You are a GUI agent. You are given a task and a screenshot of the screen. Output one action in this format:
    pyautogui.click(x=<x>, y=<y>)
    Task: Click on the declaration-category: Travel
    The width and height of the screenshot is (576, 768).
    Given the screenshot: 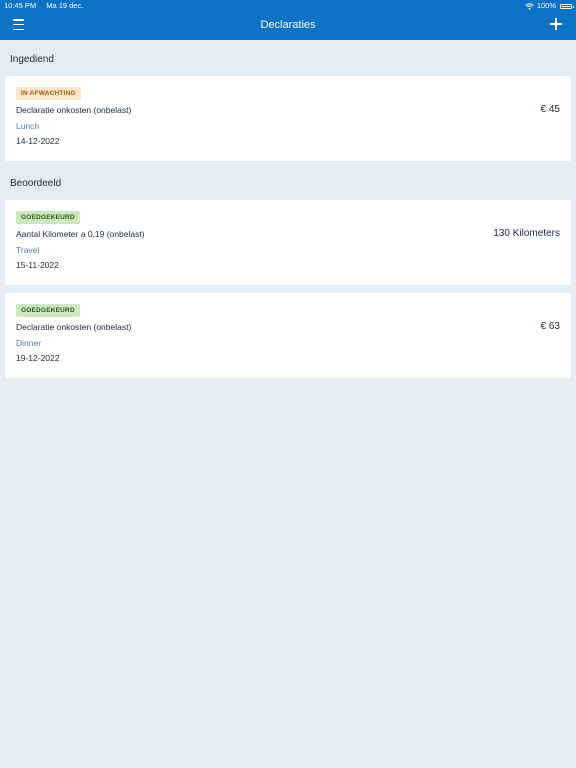 What is the action you would take?
    pyautogui.click(x=28, y=250)
    